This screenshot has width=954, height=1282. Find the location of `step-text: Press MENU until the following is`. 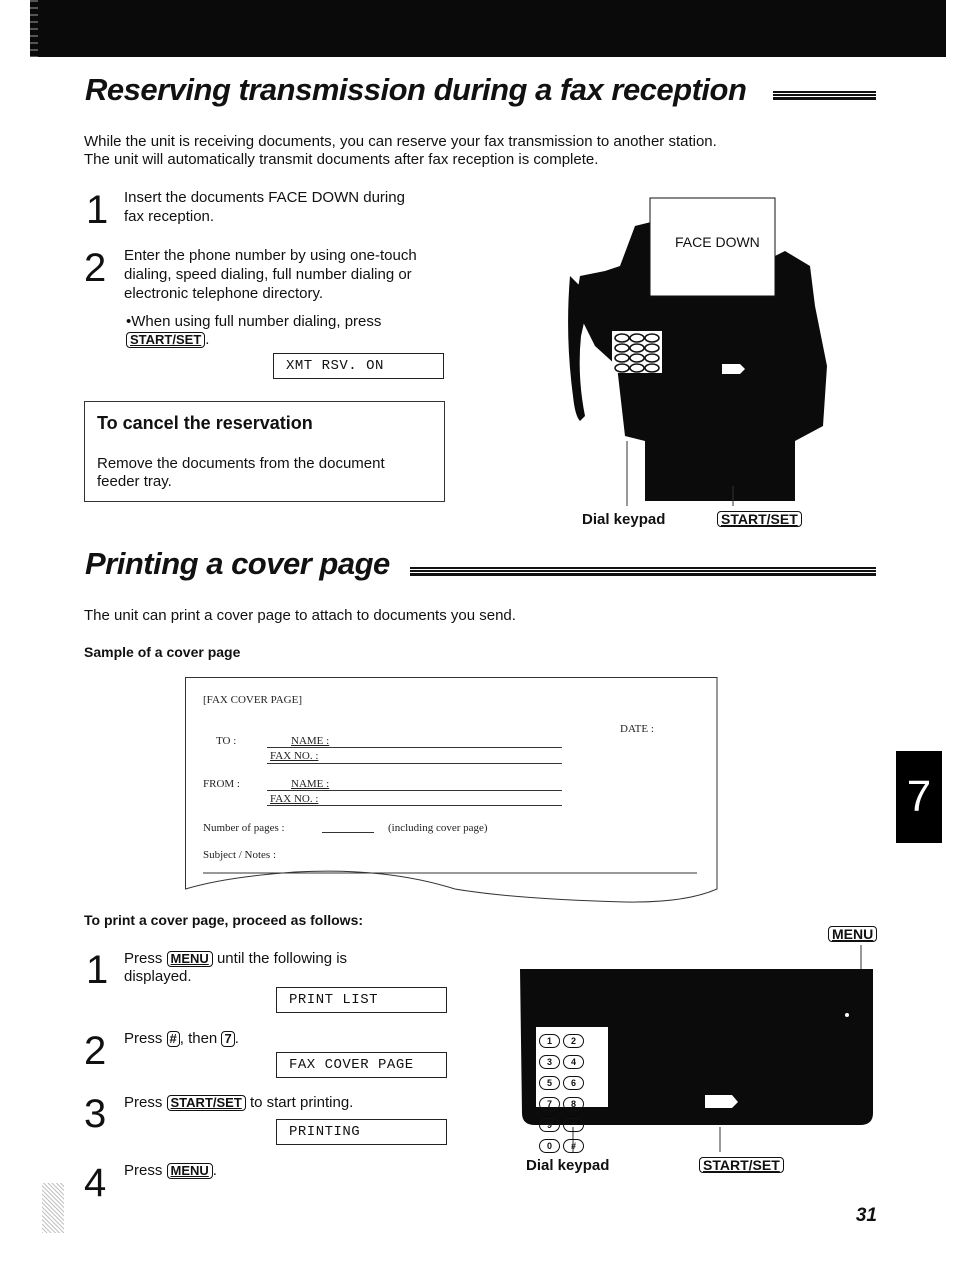

step-text: Press MENU until the following is is located at coordinates (235, 959).